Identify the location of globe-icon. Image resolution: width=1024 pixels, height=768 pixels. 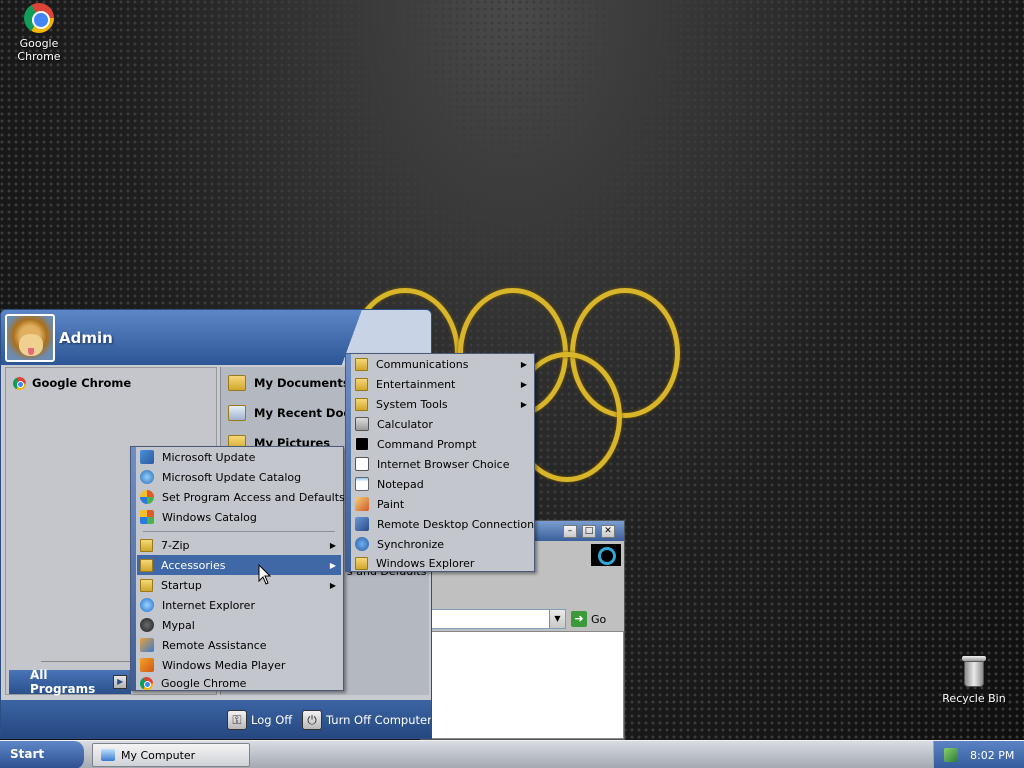
(147, 477).